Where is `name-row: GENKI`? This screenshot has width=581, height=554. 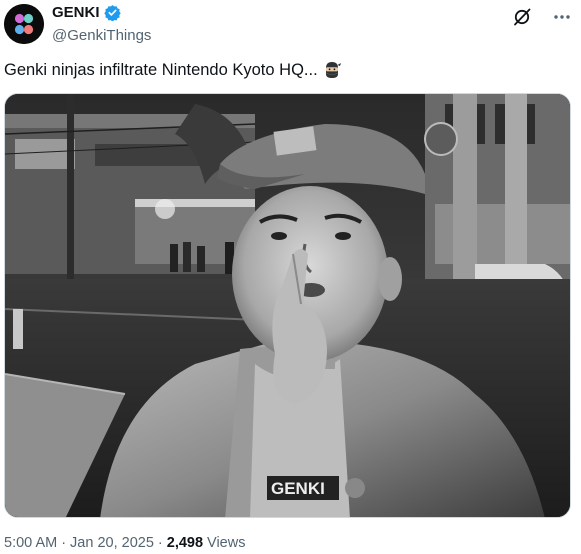
name-row: GENKI is located at coordinates (101, 12).